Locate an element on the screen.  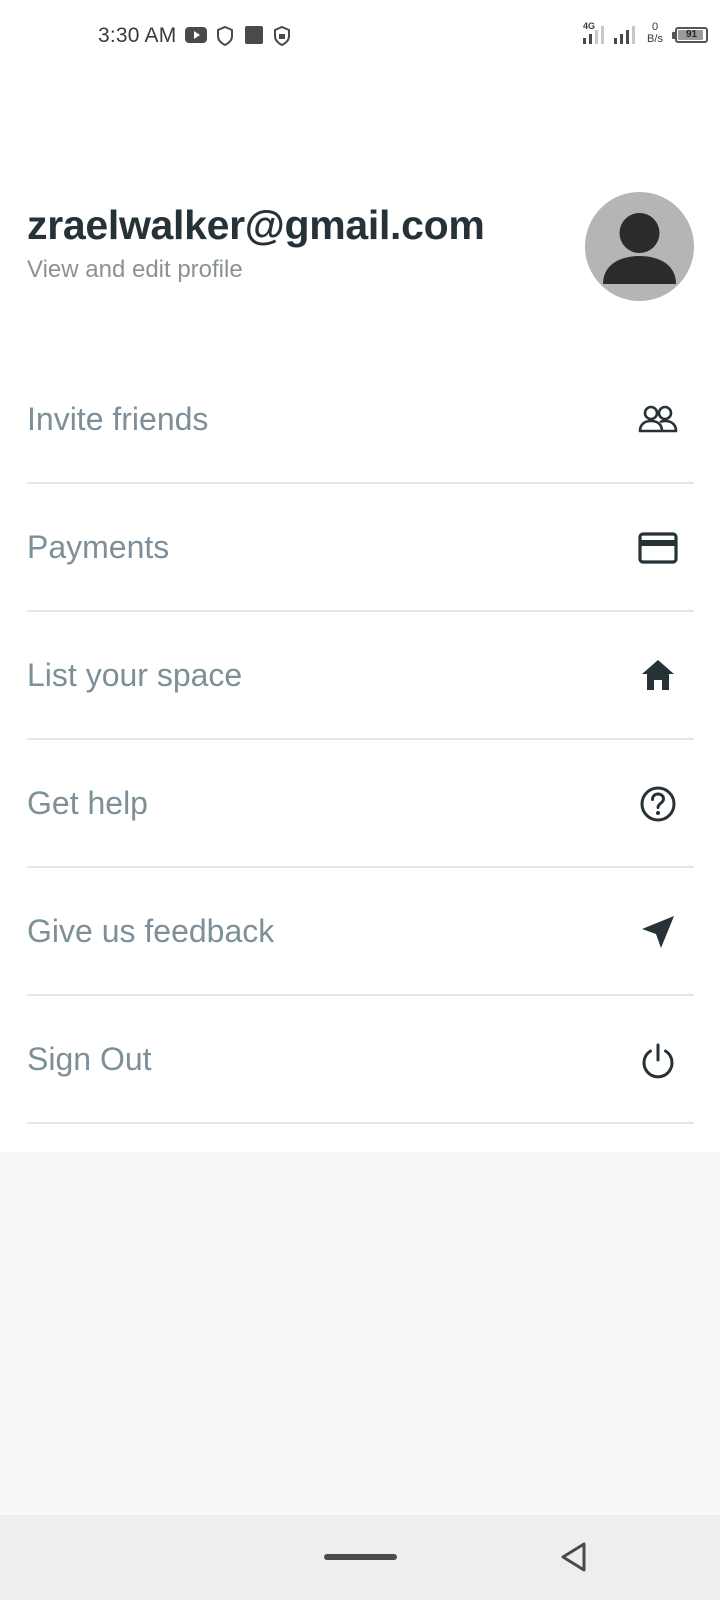
menu-item-label: List your space is located at coordinates (135, 675).